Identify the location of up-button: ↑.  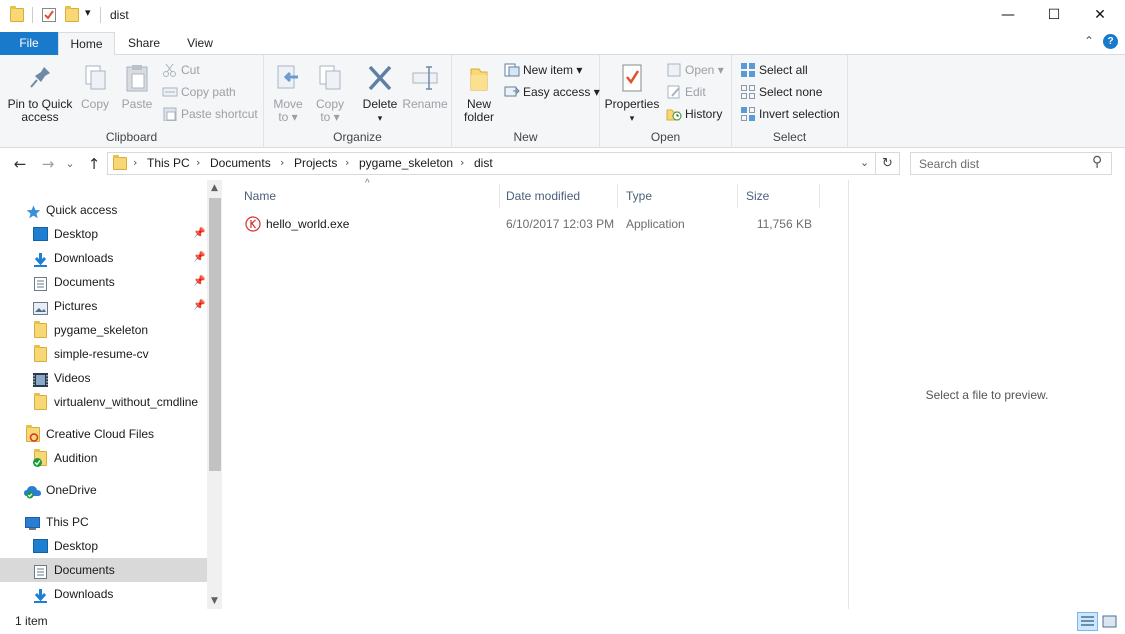
(94, 164).